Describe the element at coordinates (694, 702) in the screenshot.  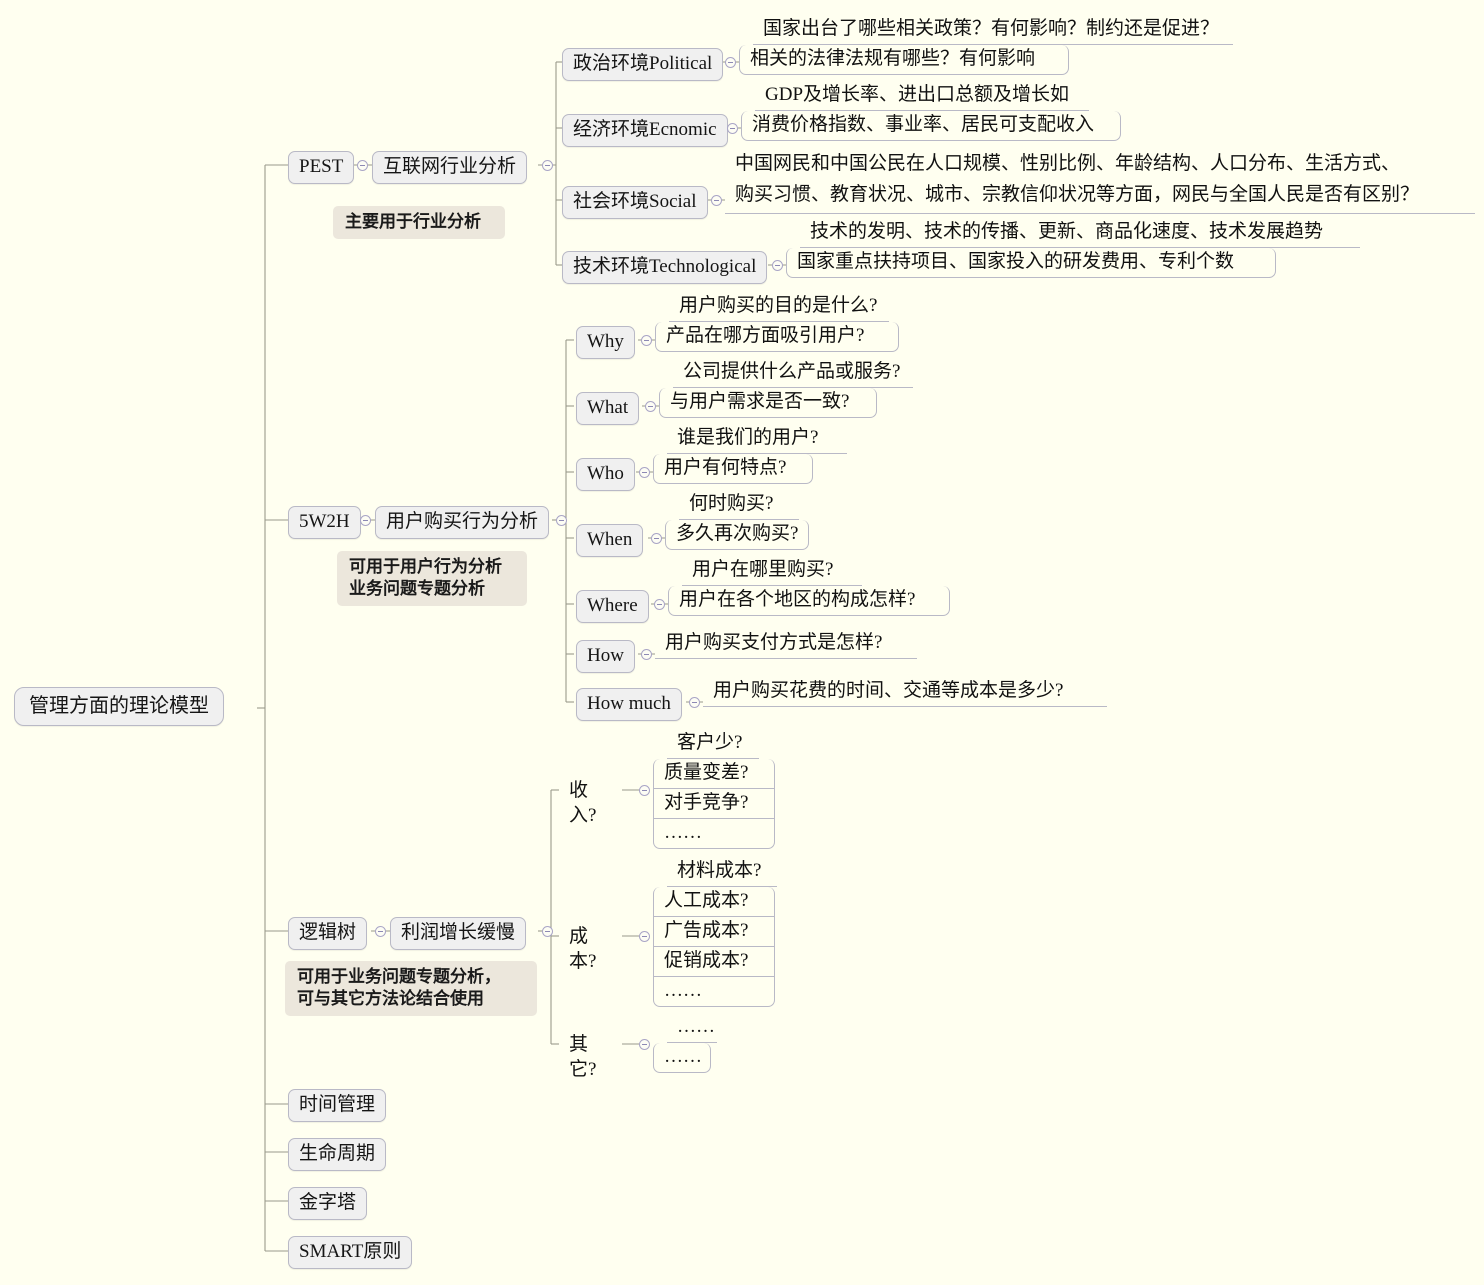
I see `toggle-how-much` at that location.